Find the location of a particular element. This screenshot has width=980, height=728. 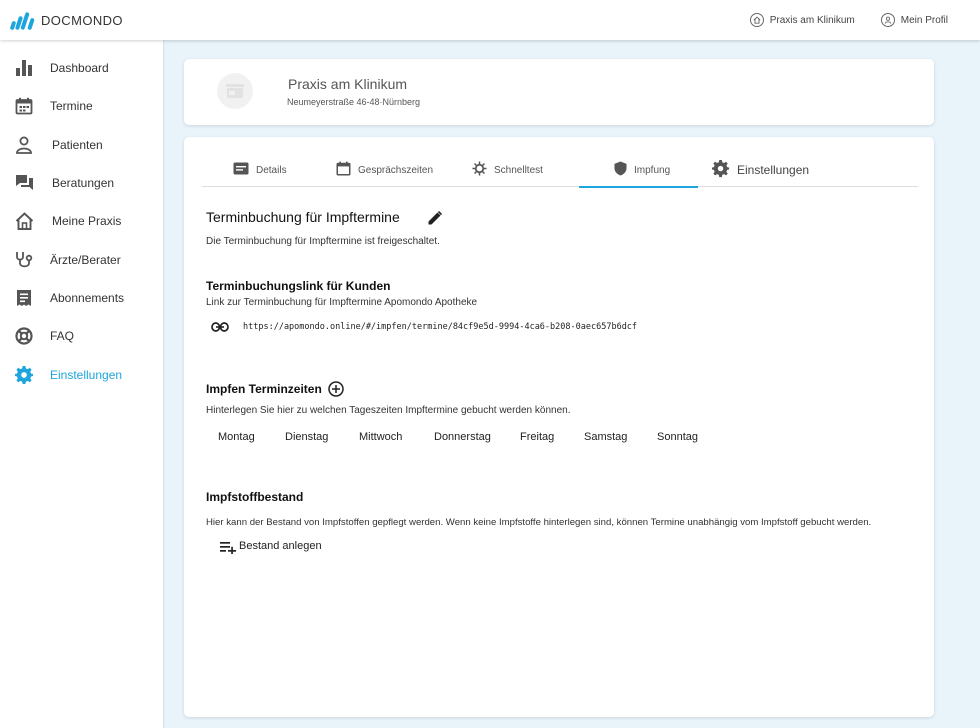

sidebar-item-label: Dashboard is located at coordinates (79, 68).